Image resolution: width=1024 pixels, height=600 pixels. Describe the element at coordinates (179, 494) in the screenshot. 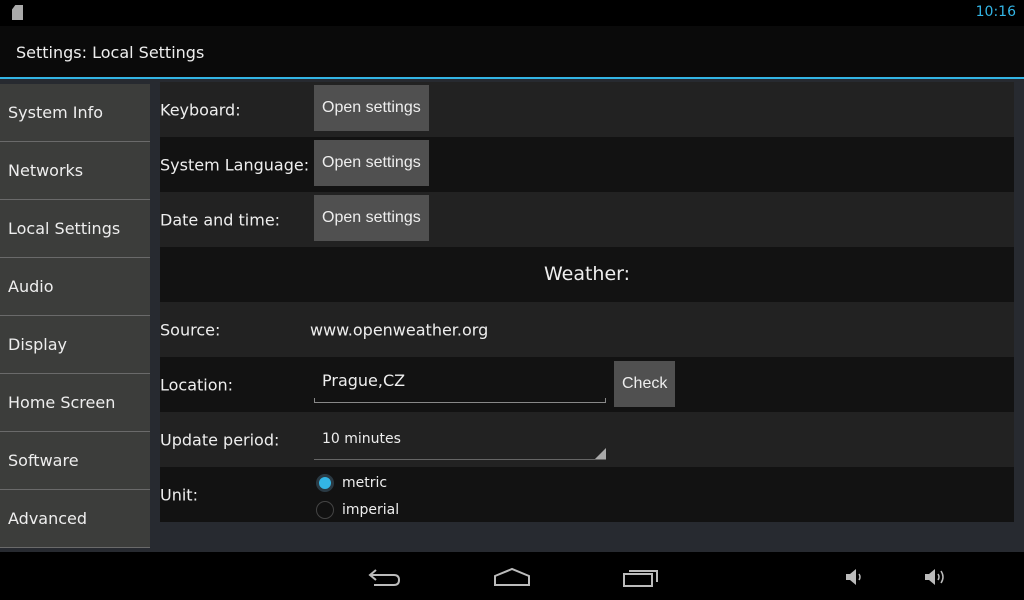

I see `unit-label: Unit:` at that location.